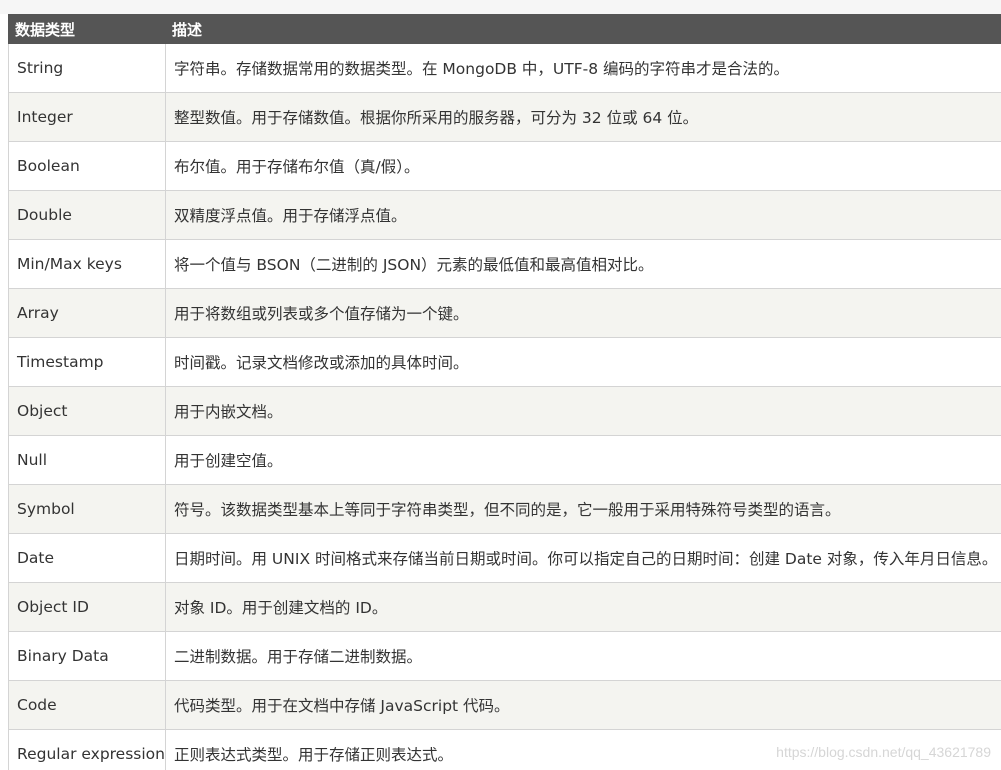 This screenshot has width=1001, height=770. I want to click on description-cell: 二进制数据。用于存储二进制数据。, so click(583, 656).